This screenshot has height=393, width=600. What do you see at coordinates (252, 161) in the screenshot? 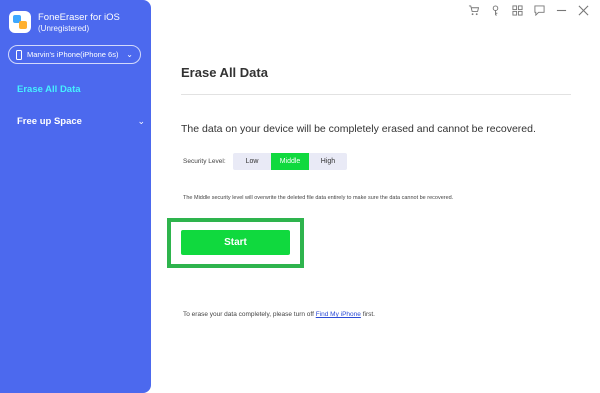
I see `level-low-button: Low` at bounding box center [252, 161].